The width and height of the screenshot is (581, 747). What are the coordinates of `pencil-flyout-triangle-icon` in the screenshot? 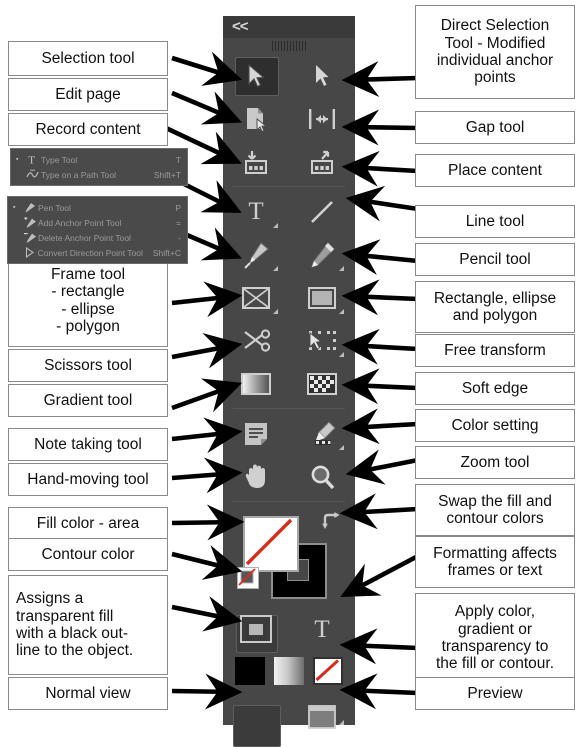 It's located at (341, 268).